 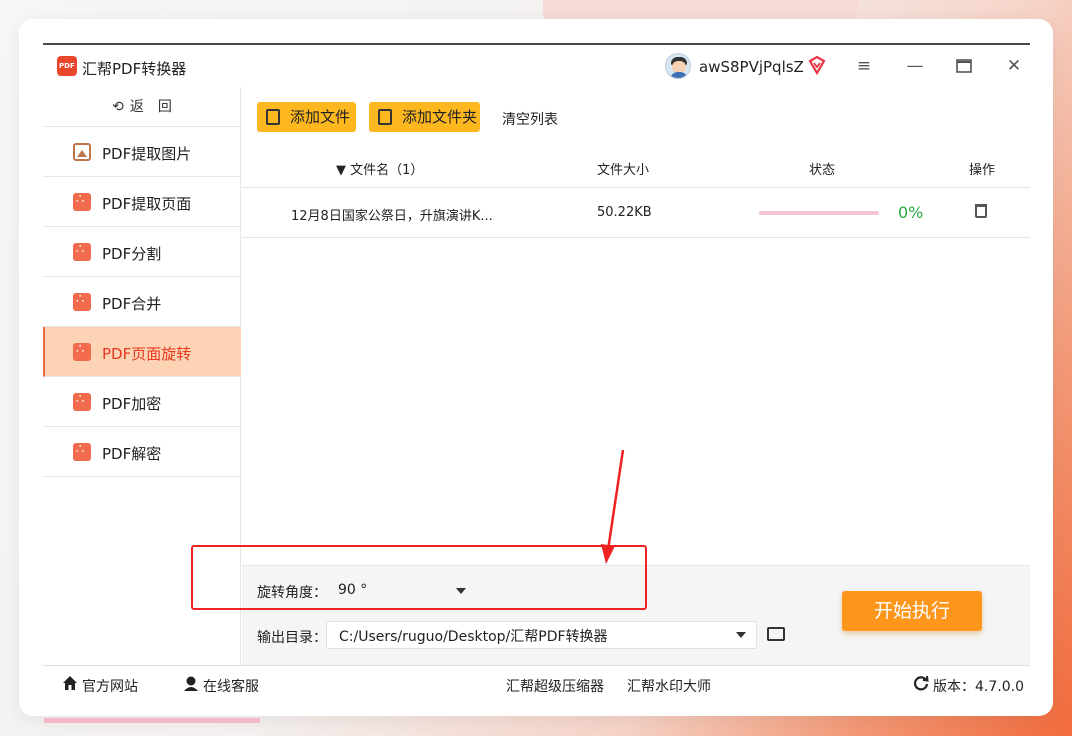 What do you see at coordinates (1014, 66) in the screenshot?
I see `close-icon: ✕` at bounding box center [1014, 66].